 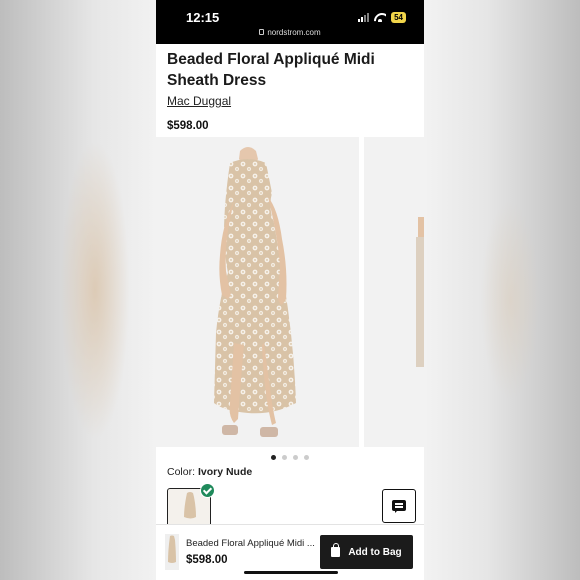 I want to click on home-indicator, so click(x=291, y=572).